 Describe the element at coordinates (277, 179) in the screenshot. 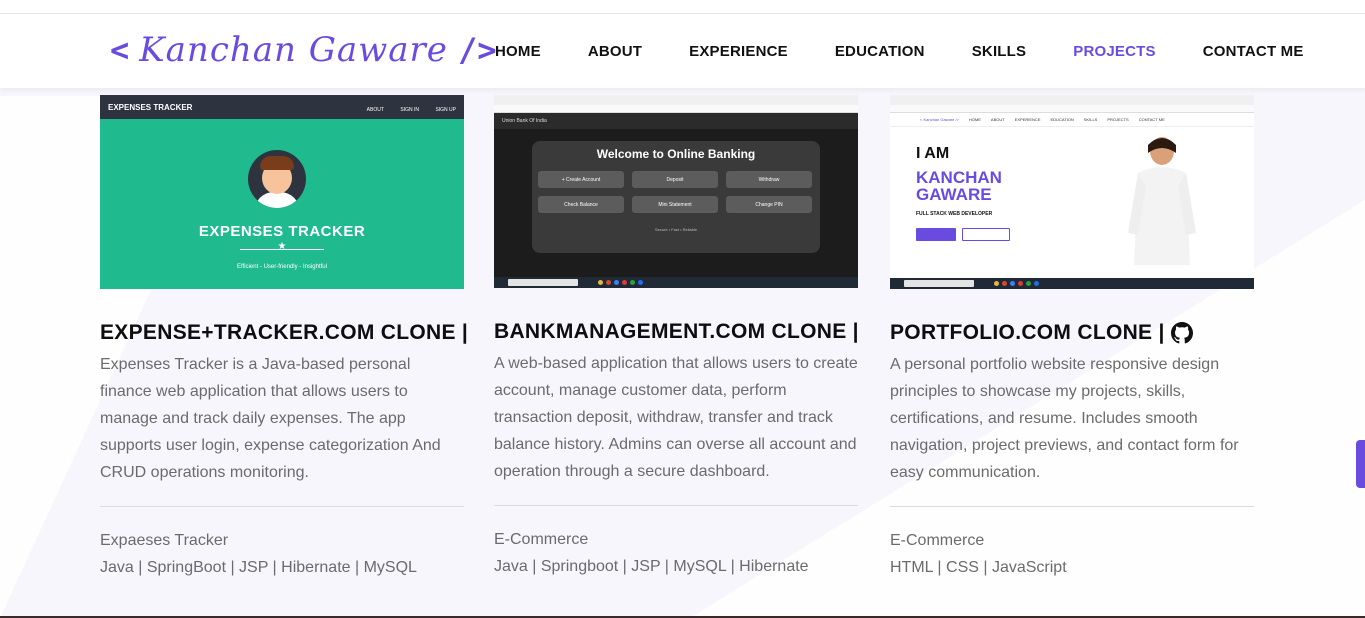

I see `avatar-illustration` at that location.